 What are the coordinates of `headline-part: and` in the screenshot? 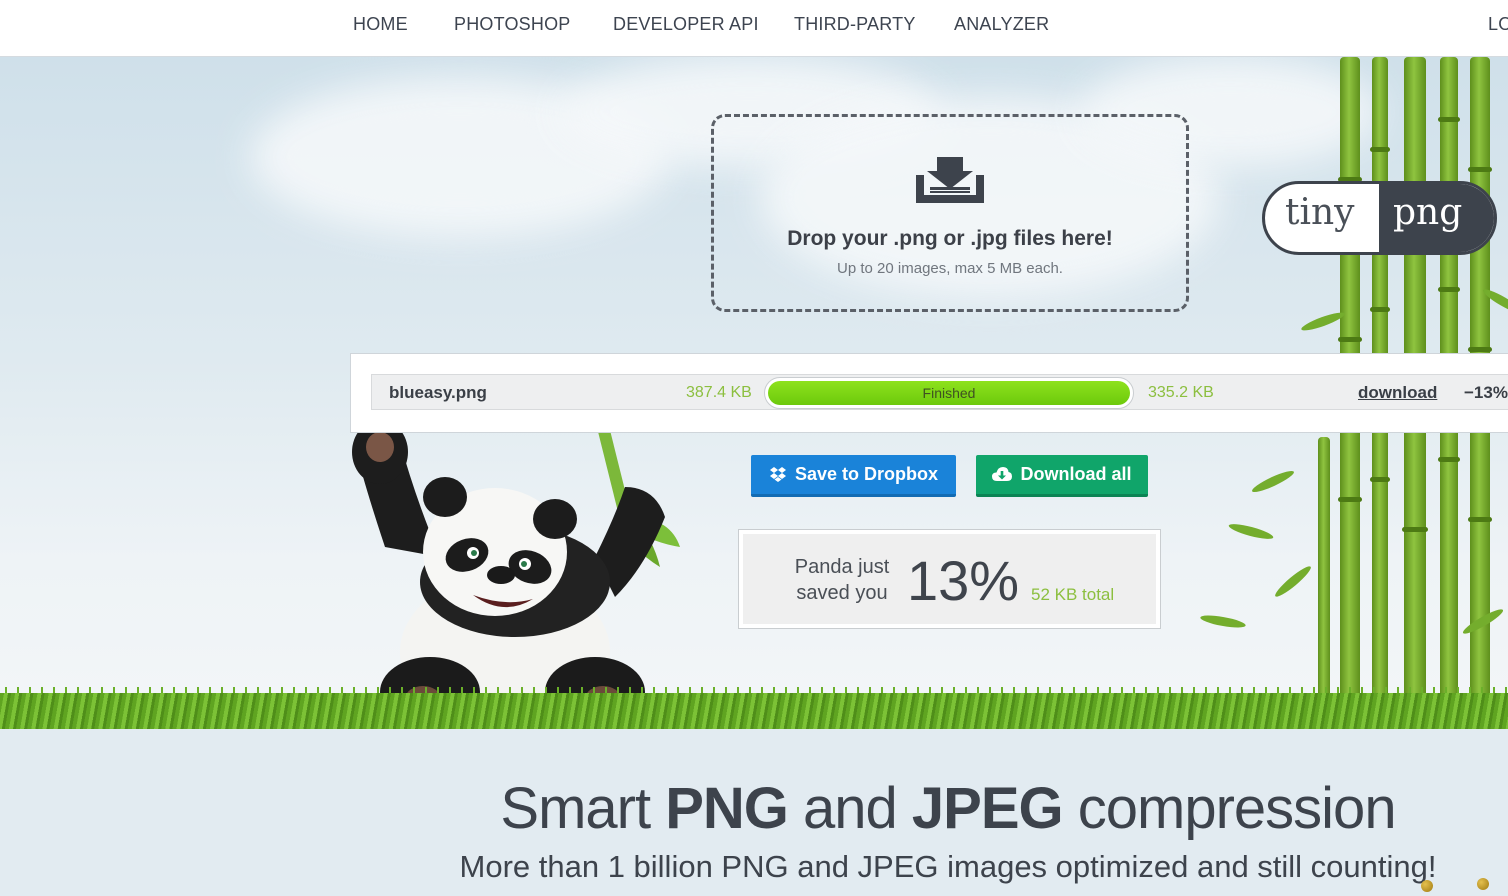 It's located at (849, 808).